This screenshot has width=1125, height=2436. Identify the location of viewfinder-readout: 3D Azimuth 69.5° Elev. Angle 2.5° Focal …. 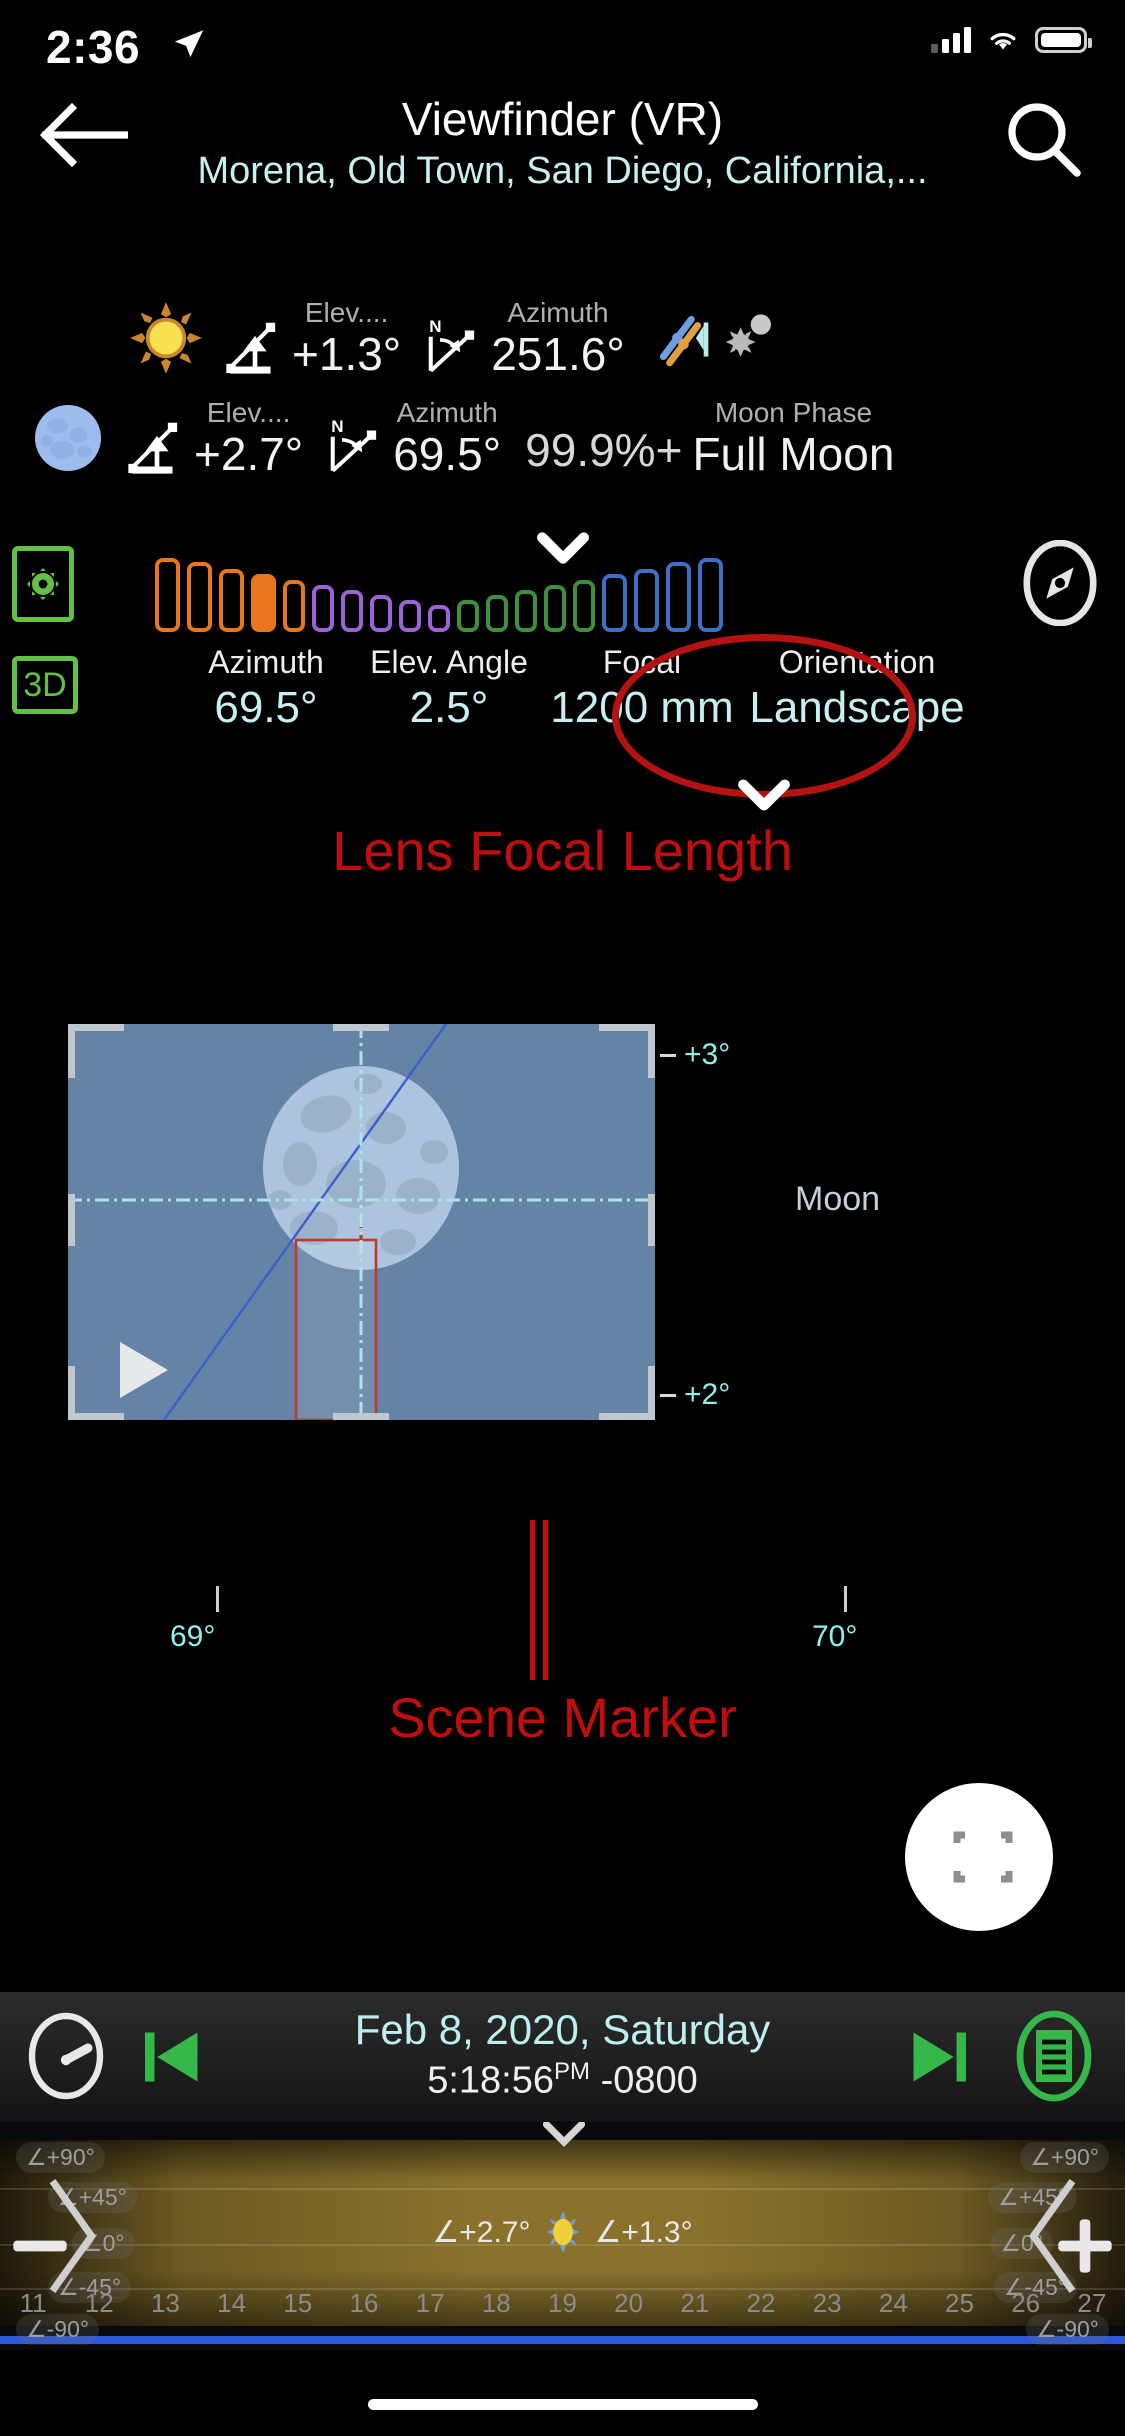
(562, 722).